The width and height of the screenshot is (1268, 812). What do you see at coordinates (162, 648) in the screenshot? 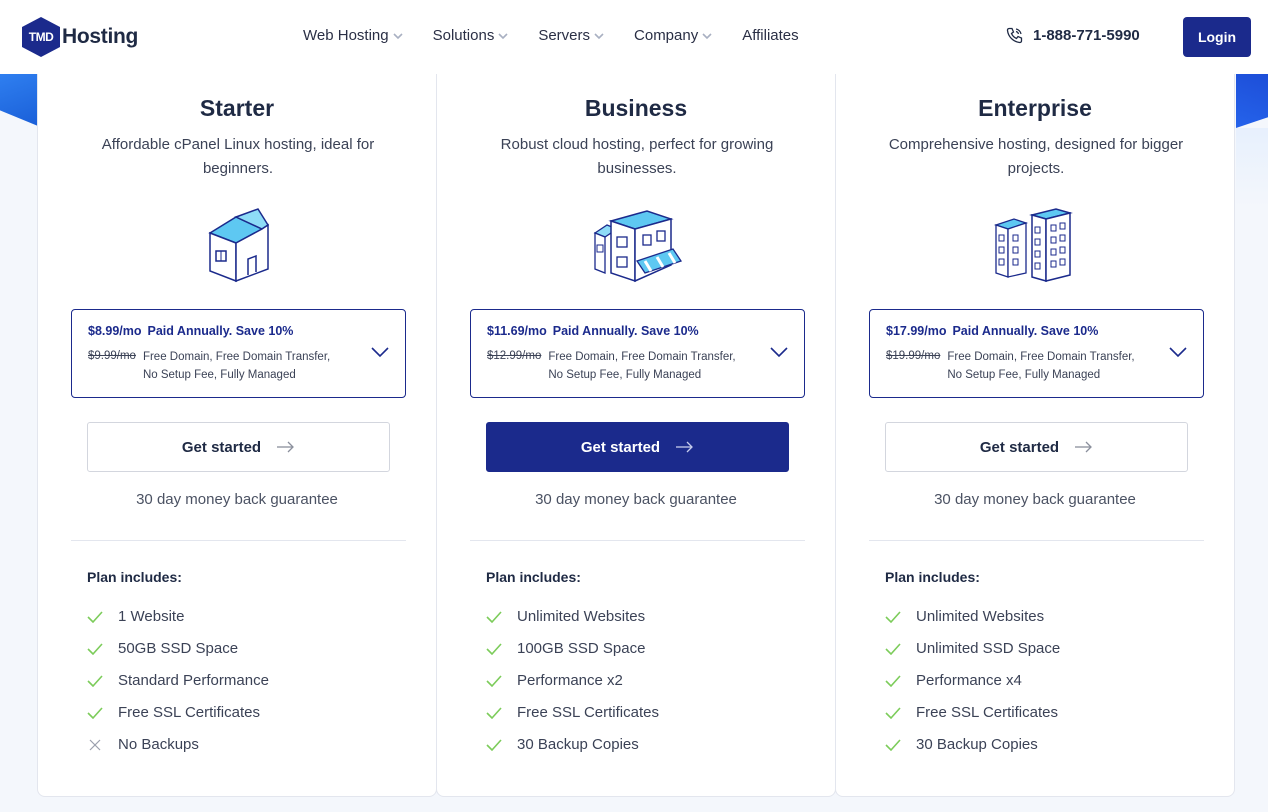
I see `feature-item: 50GB SSD Space` at bounding box center [162, 648].